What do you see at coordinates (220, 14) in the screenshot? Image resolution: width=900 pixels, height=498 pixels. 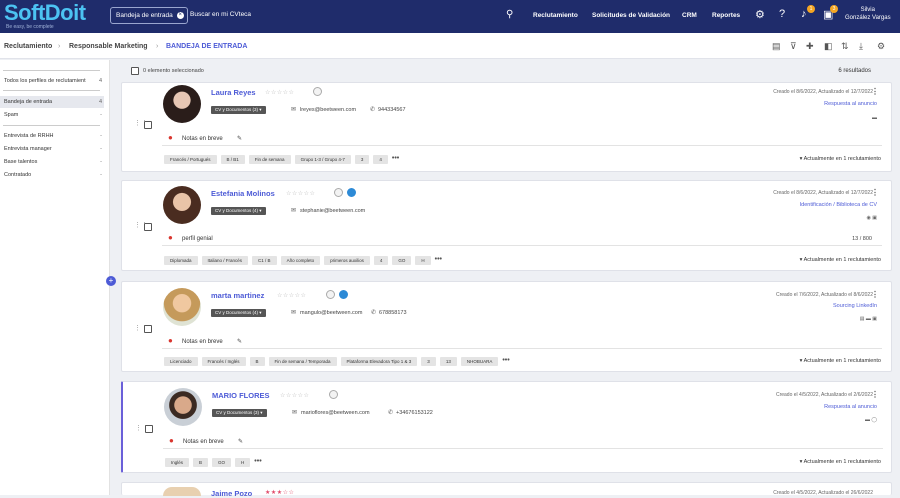 I see `search-input: Buscar en mi CVteca` at bounding box center [220, 14].